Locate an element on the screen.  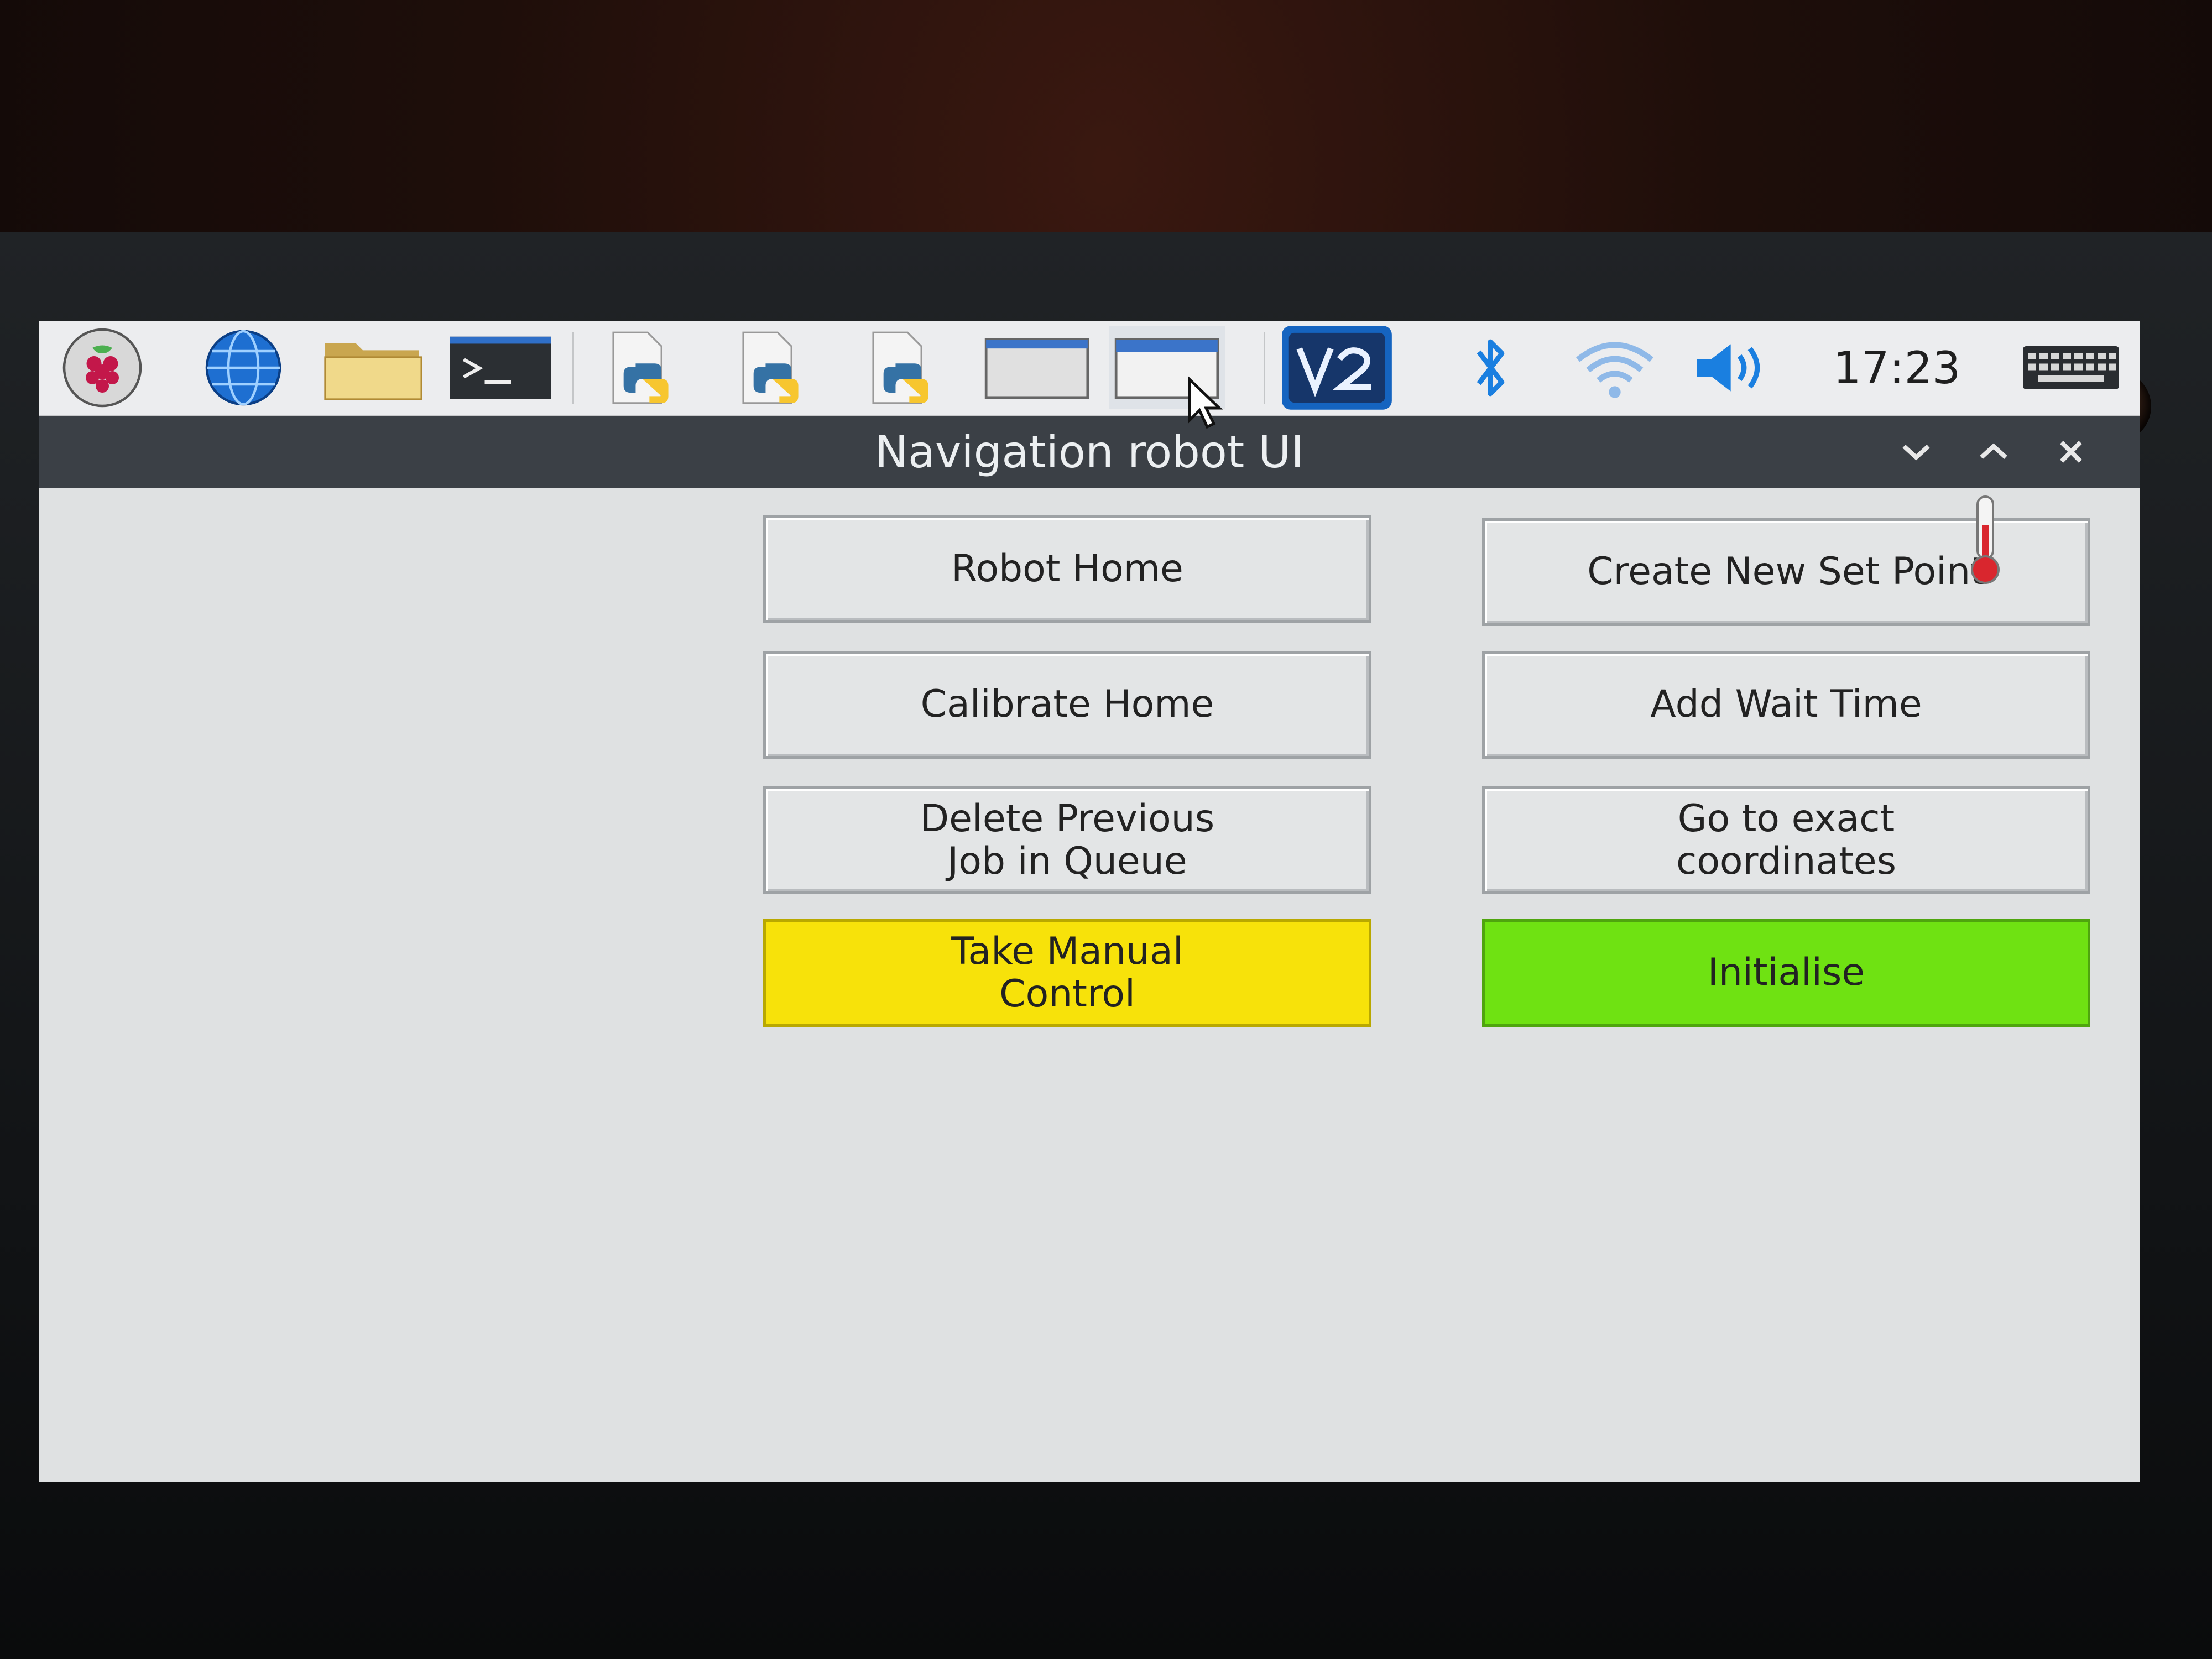
minimize-chevron-down-icon is located at coordinates (1917, 452).